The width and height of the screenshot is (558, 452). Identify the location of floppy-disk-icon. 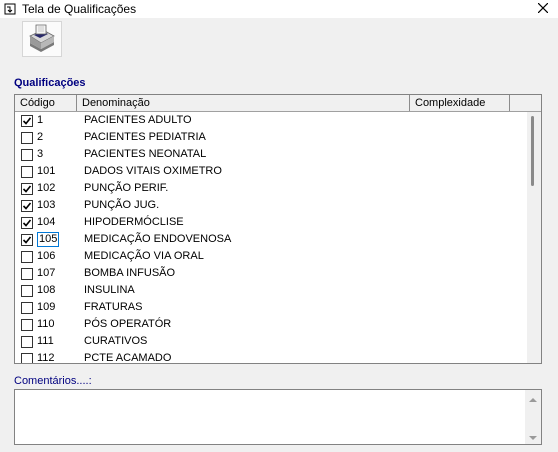
(42, 39).